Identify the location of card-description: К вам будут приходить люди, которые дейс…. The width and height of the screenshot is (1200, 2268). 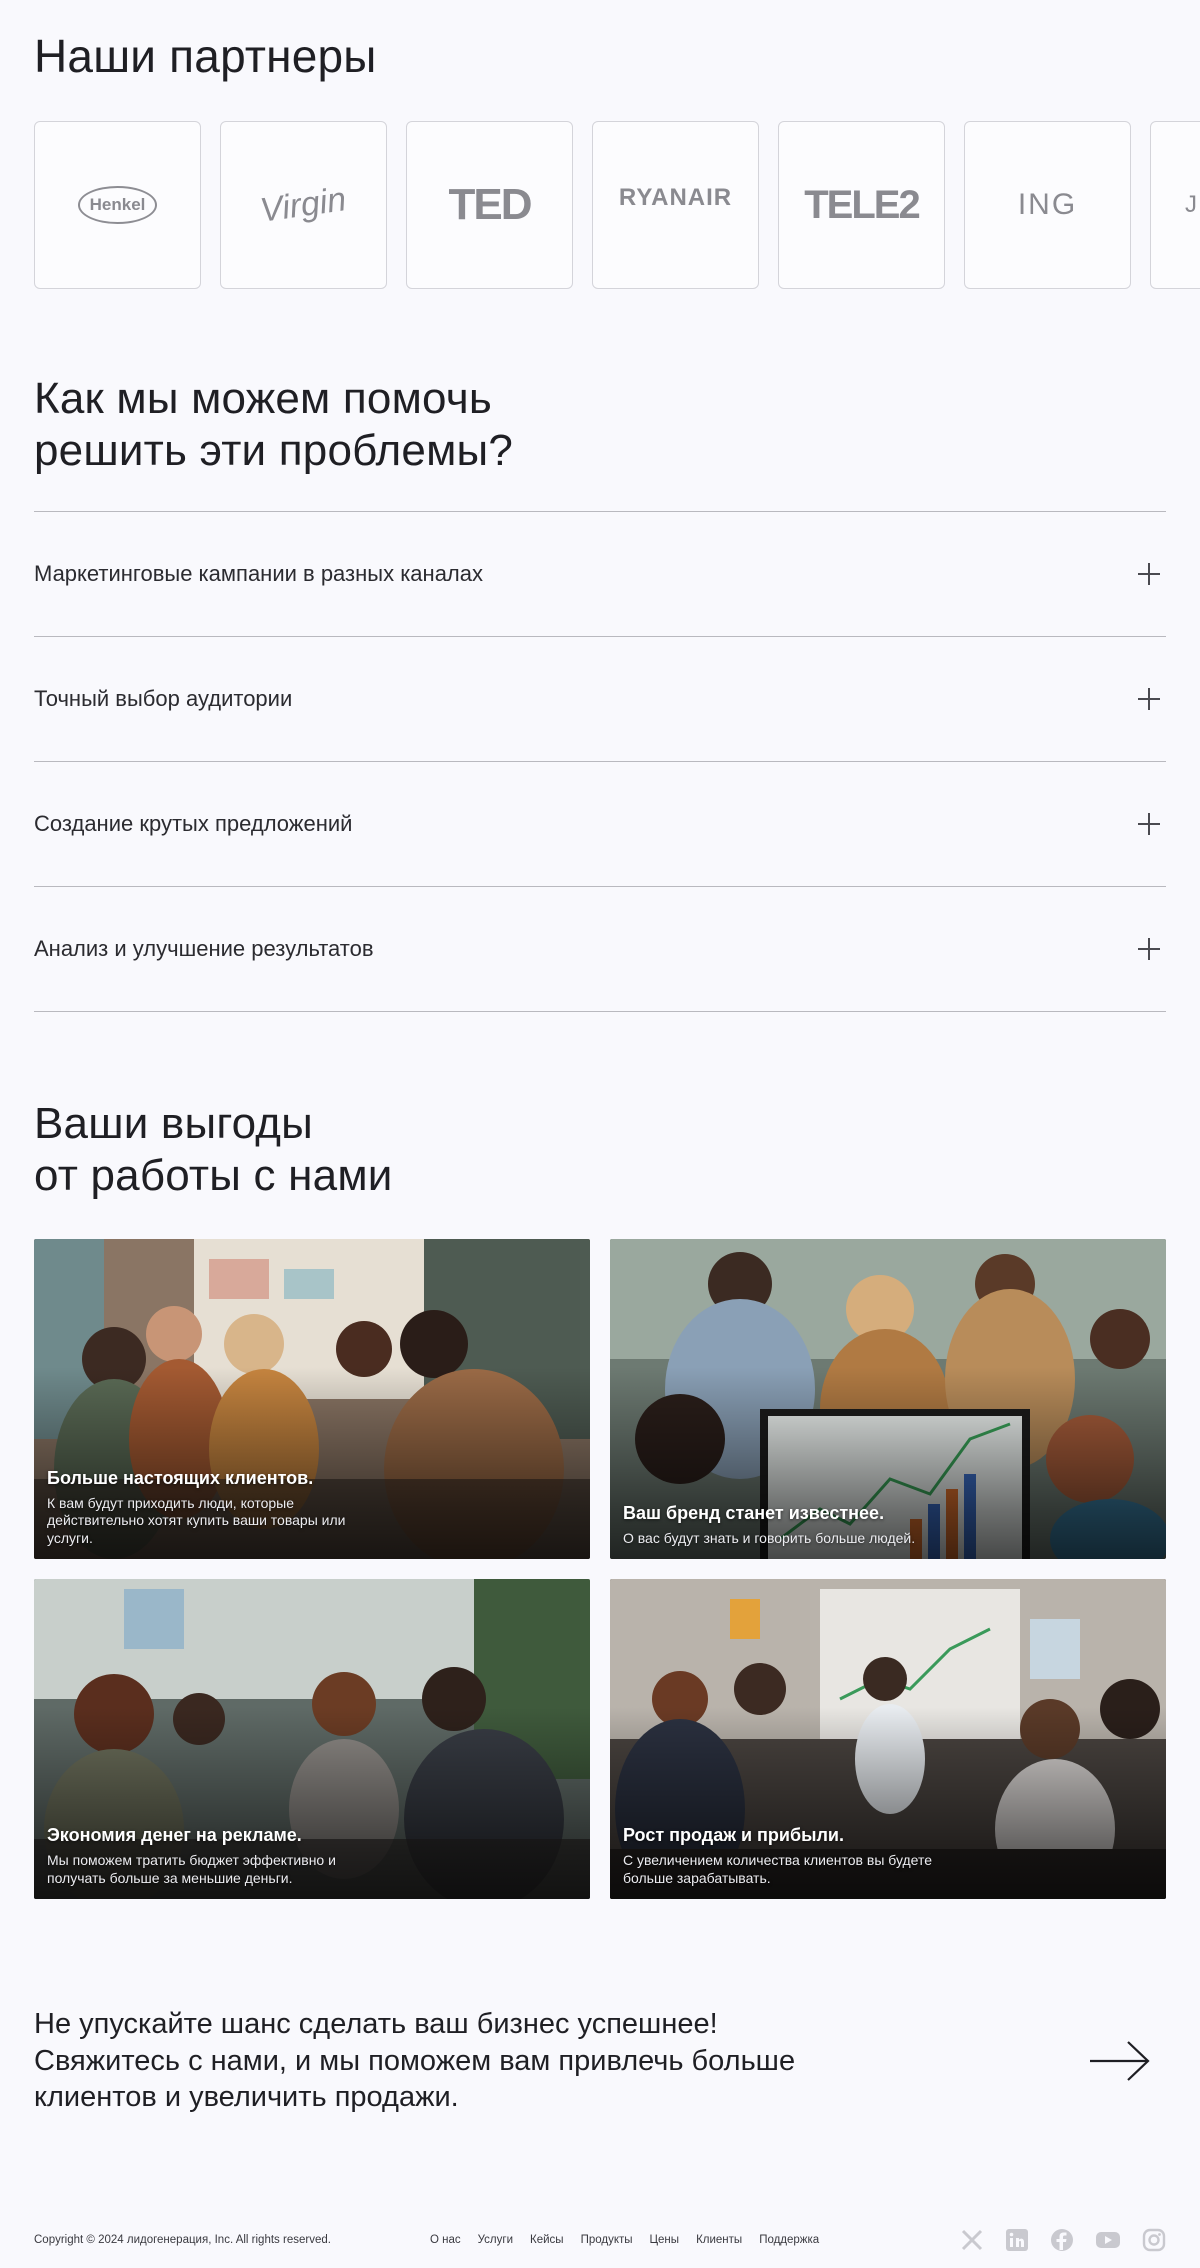
(196, 1520).